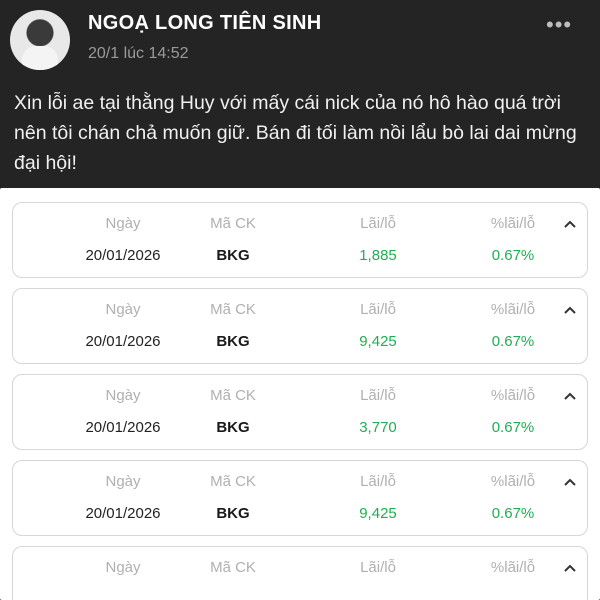 The height and width of the screenshot is (600, 600). What do you see at coordinates (378, 255) in the screenshot?
I see `cell-pnl: 1,885` at bounding box center [378, 255].